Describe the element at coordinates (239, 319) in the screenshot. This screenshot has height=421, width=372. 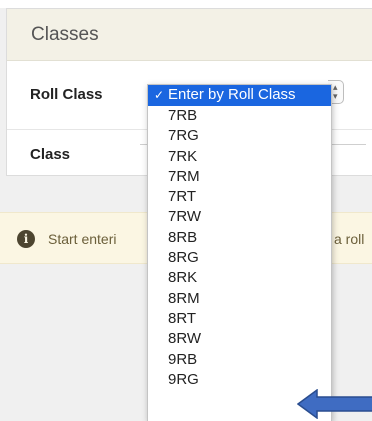
I see `dropdown-option: 8RT` at that location.